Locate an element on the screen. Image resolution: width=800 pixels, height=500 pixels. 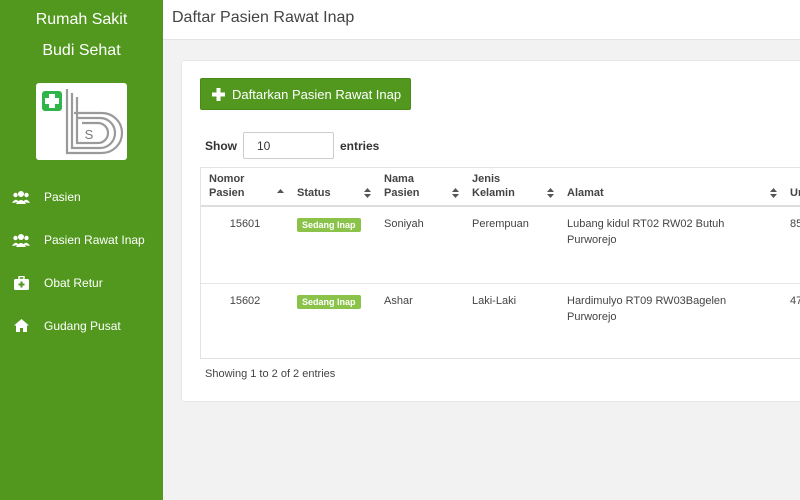
sidebar-item-gudang-pusat: Gudang Pusat is located at coordinates (81, 325).